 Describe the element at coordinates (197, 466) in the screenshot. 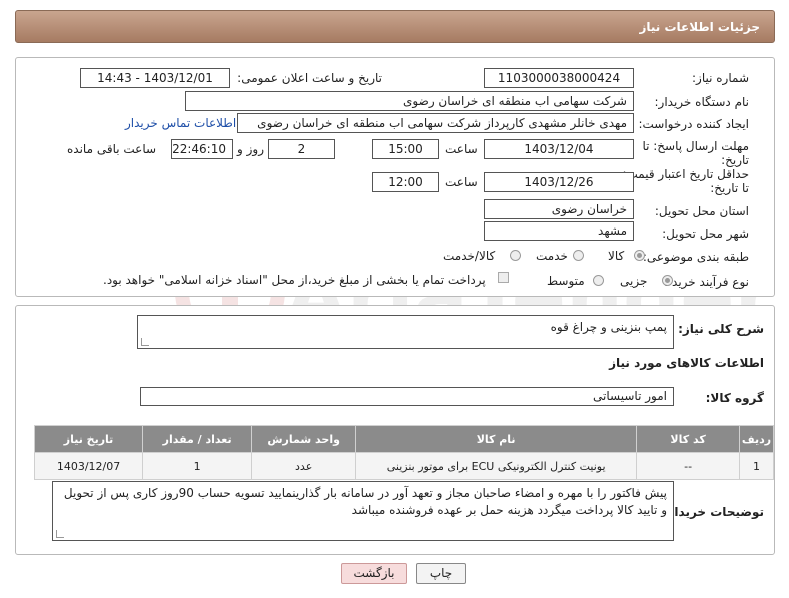

I see `cell-quantity: 1` at that location.